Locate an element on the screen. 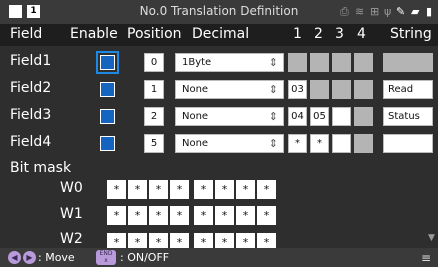  header-col-2: 2 is located at coordinates (318, 34).